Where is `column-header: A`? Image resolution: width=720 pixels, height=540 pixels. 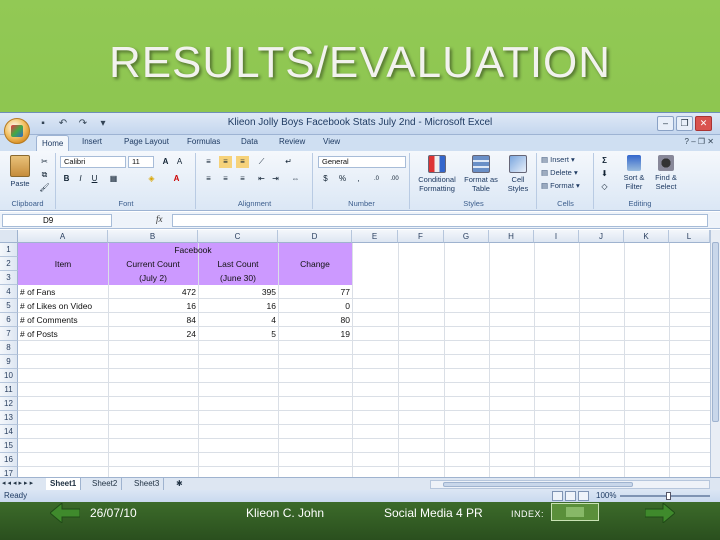
column-header: A is located at coordinates (63, 236).